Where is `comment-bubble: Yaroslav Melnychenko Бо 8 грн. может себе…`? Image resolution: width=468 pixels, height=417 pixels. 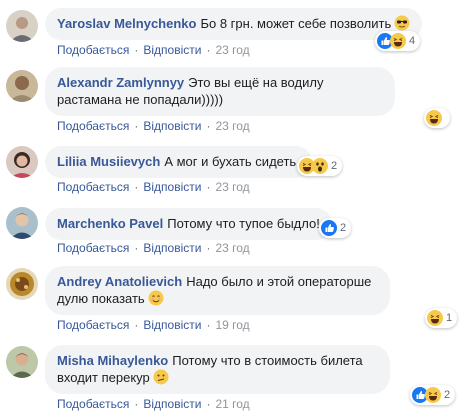 comment-bubble: Yaroslav Melnychenko Бо 8 грн. может себе… is located at coordinates (234, 24).